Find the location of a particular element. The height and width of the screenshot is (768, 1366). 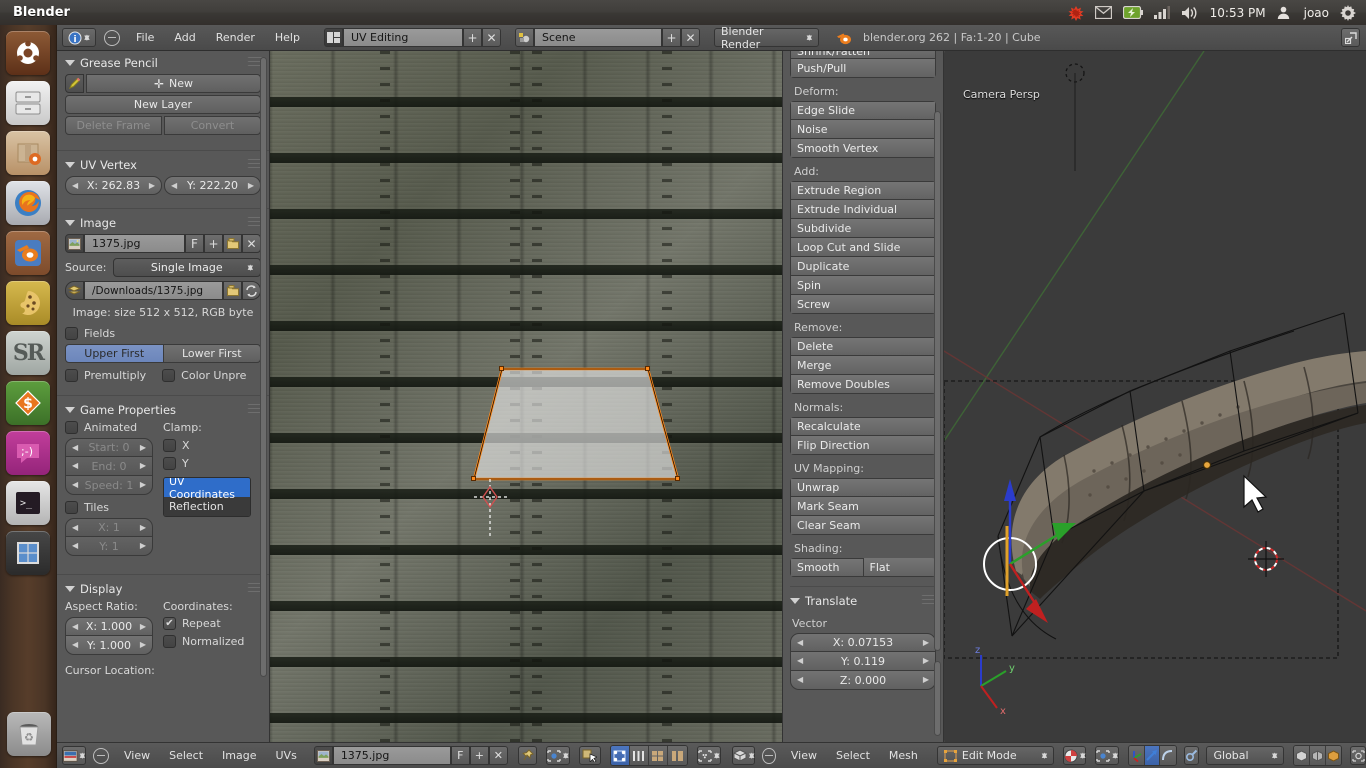

fields-checkbox is located at coordinates (71, 333).